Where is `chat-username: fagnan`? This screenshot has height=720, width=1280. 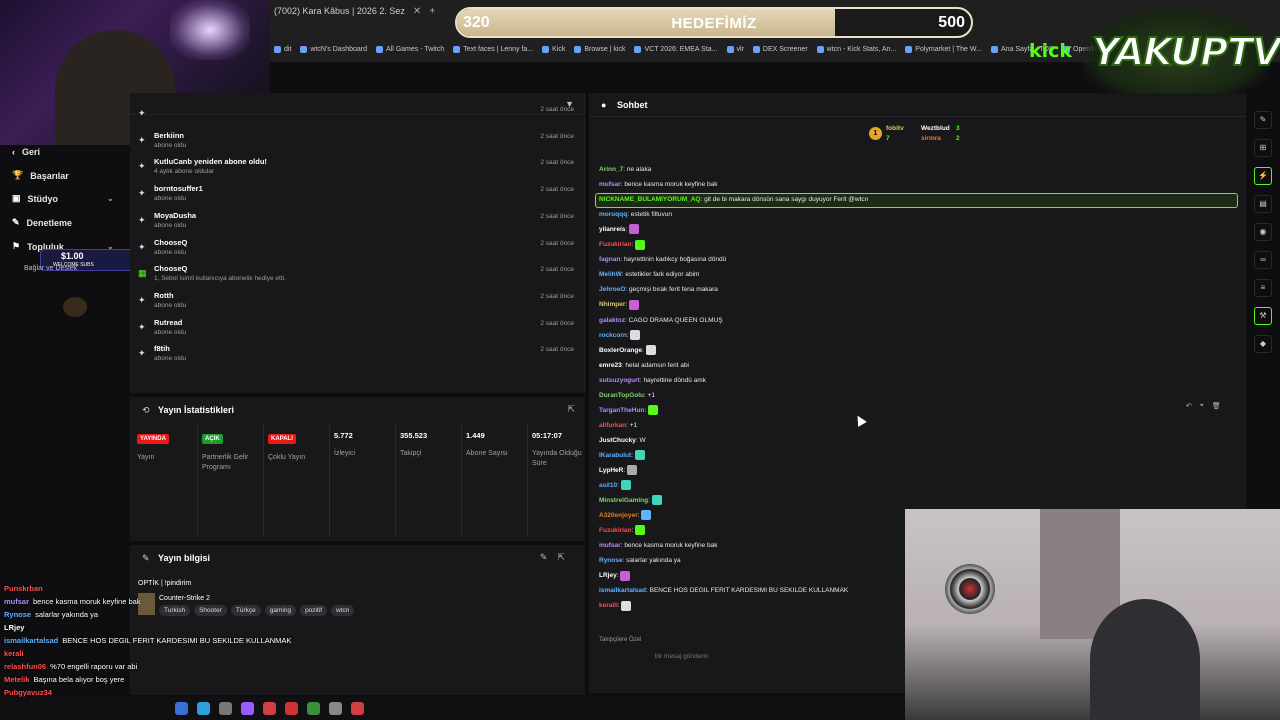 chat-username: fagnan is located at coordinates (609, 259).